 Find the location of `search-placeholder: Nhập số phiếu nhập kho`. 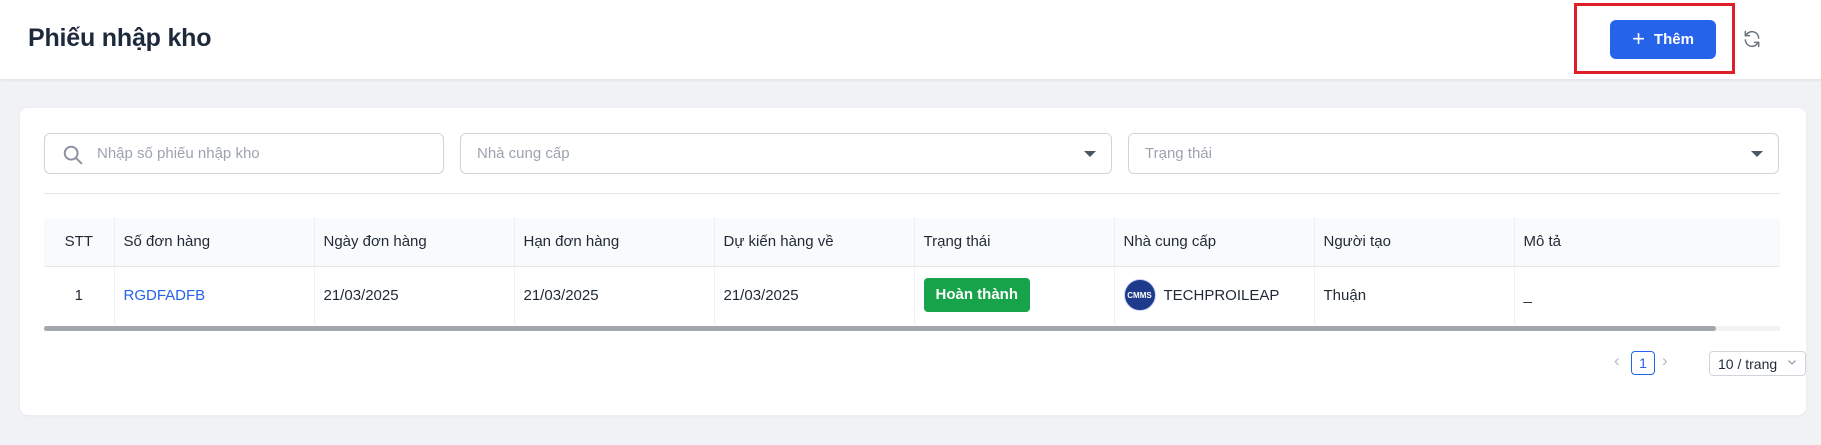

search-placeholder: Nhập số phiếu nhập kho is located at coordinates (178, 153).